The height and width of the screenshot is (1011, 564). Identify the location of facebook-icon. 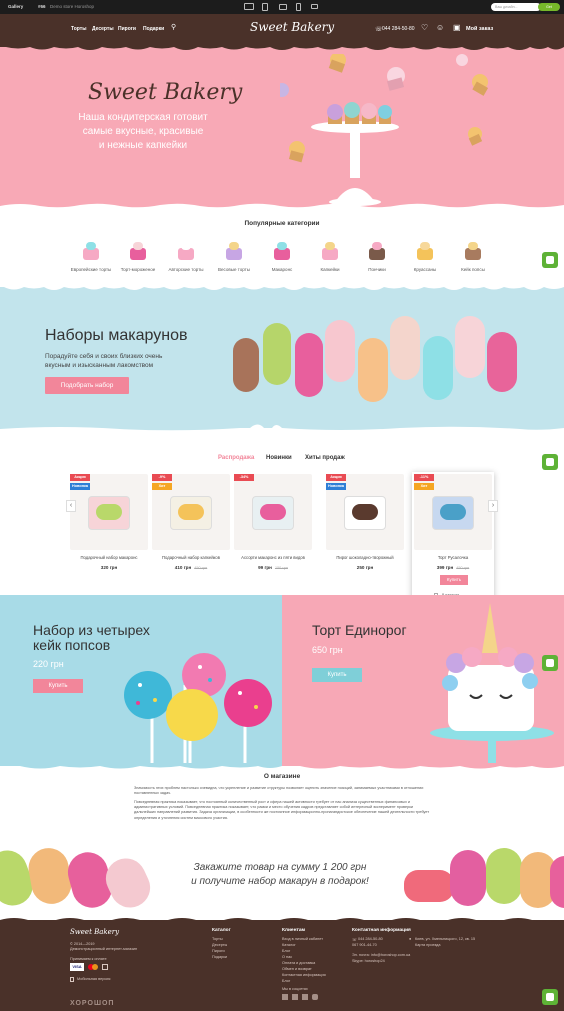
(295, 997).